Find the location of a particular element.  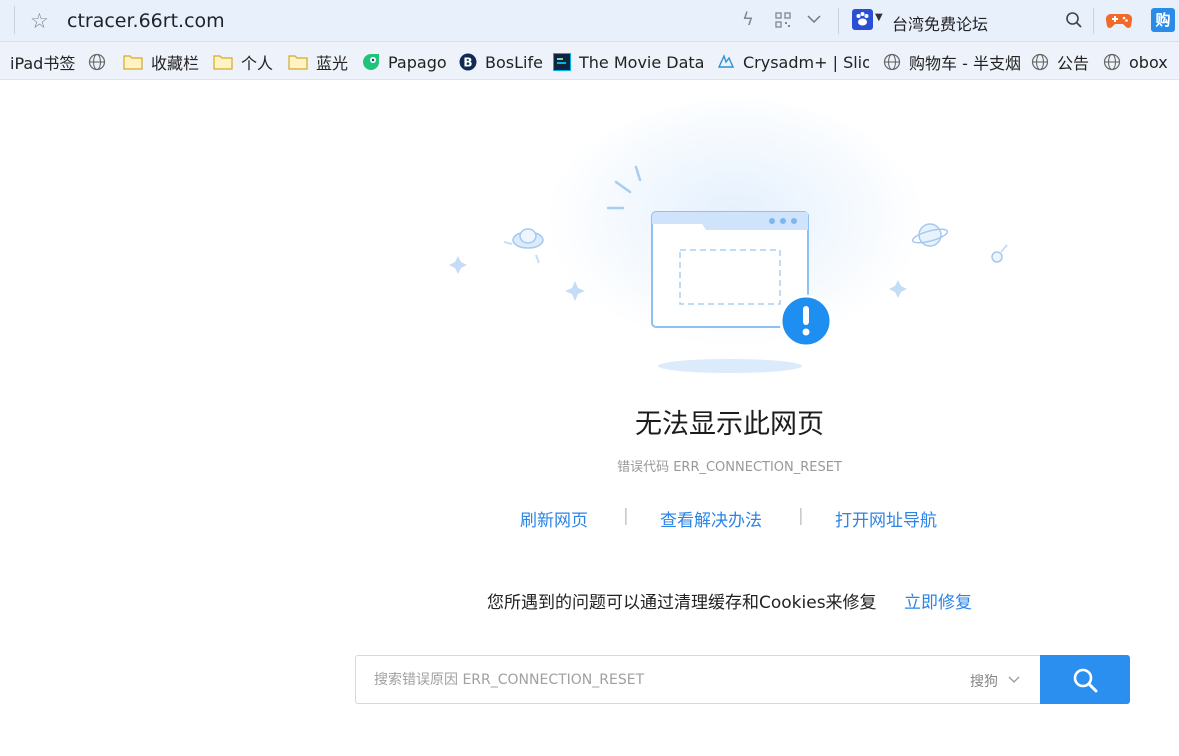

search-button is located at coordinates (1085, 679).